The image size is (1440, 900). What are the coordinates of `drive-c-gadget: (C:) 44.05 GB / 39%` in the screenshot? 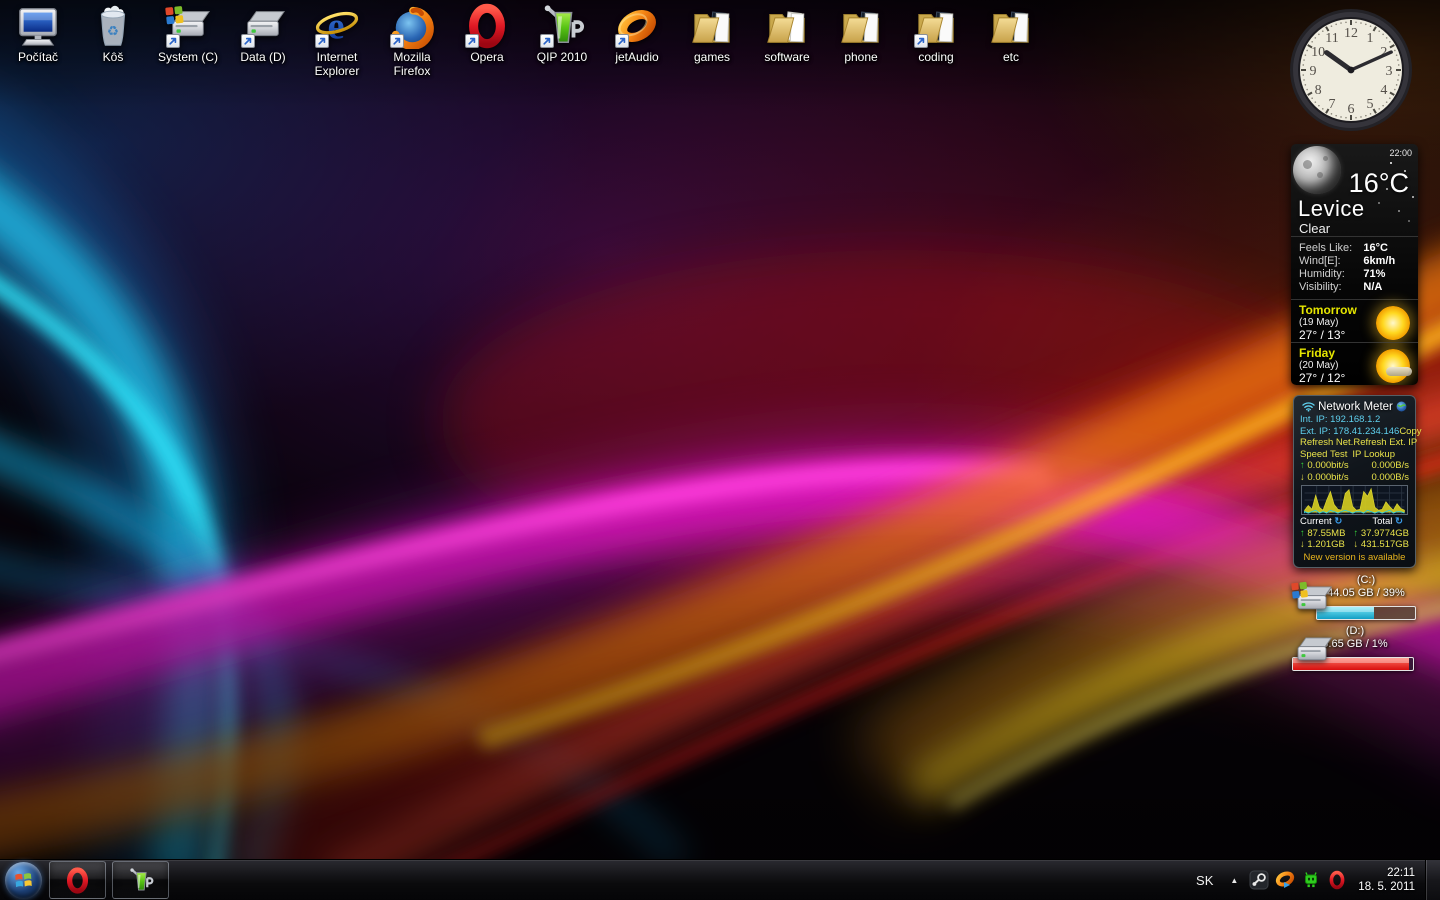 It's located at (1352, 598).